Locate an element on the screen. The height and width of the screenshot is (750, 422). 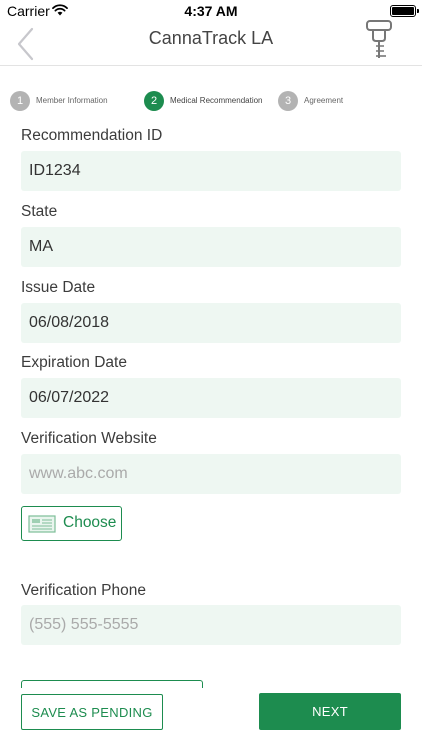
battery-tip is located at coordinates (418, 11).